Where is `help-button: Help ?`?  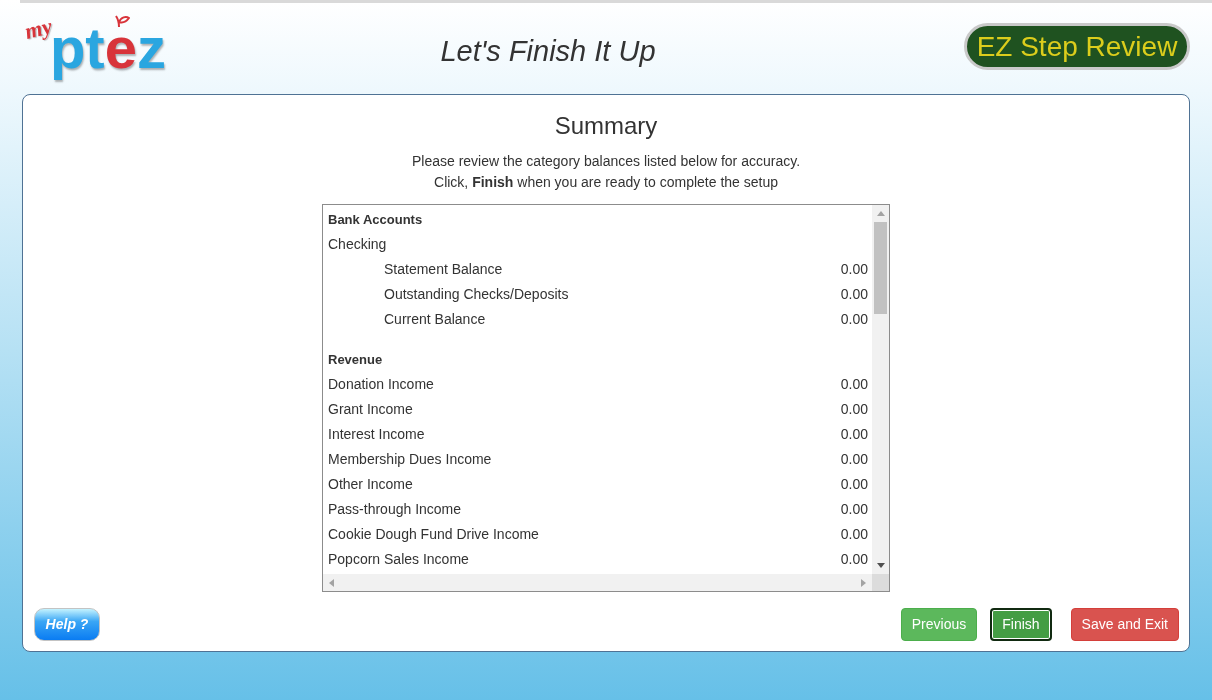
help-button: Help ? is located at coordinates (67, 624).